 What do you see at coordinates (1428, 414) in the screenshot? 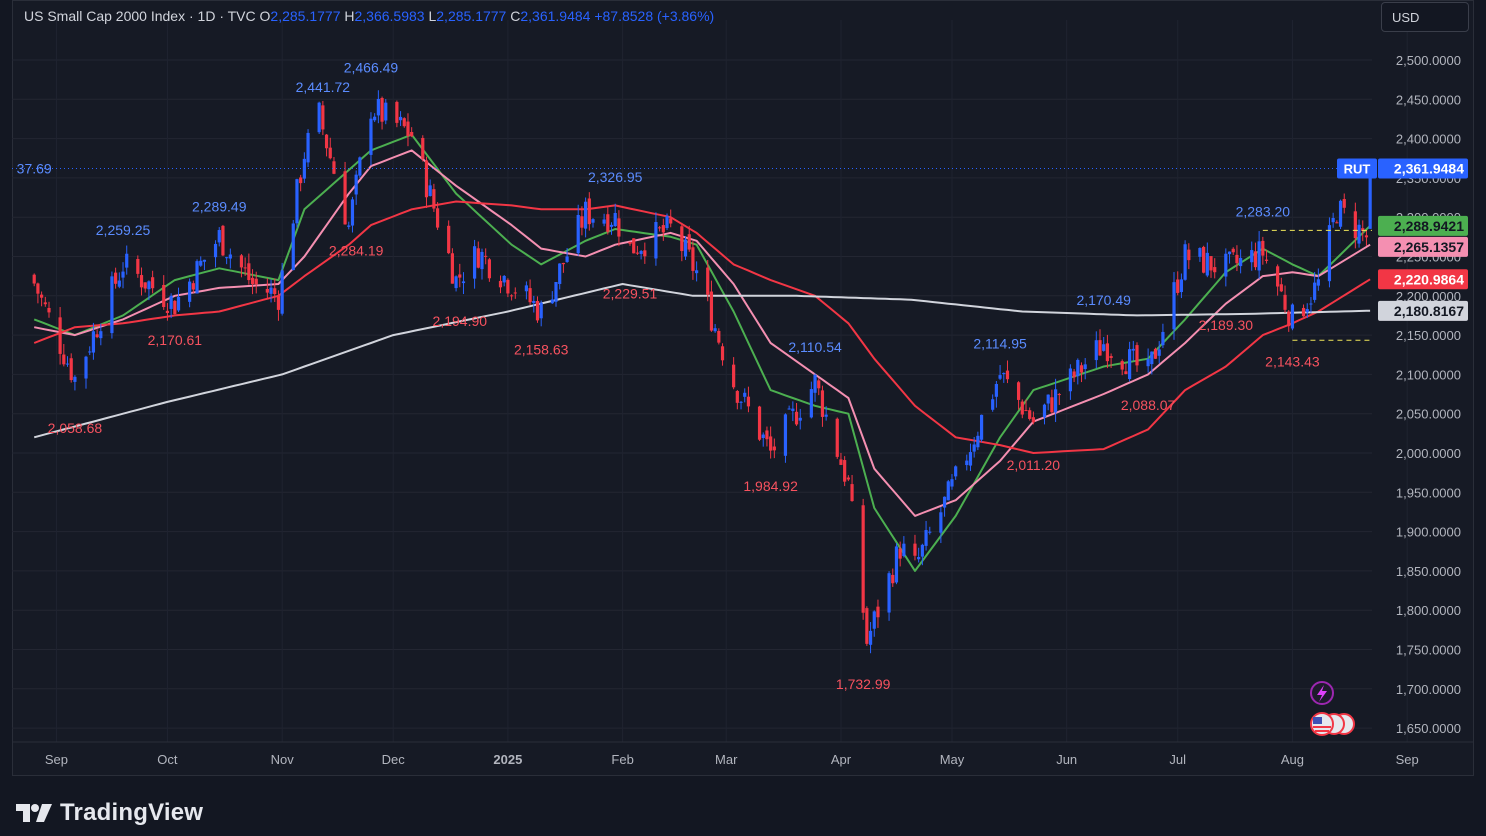
I see `y-tick-label: 2,050.0000` at bounding box center [1428, 414].